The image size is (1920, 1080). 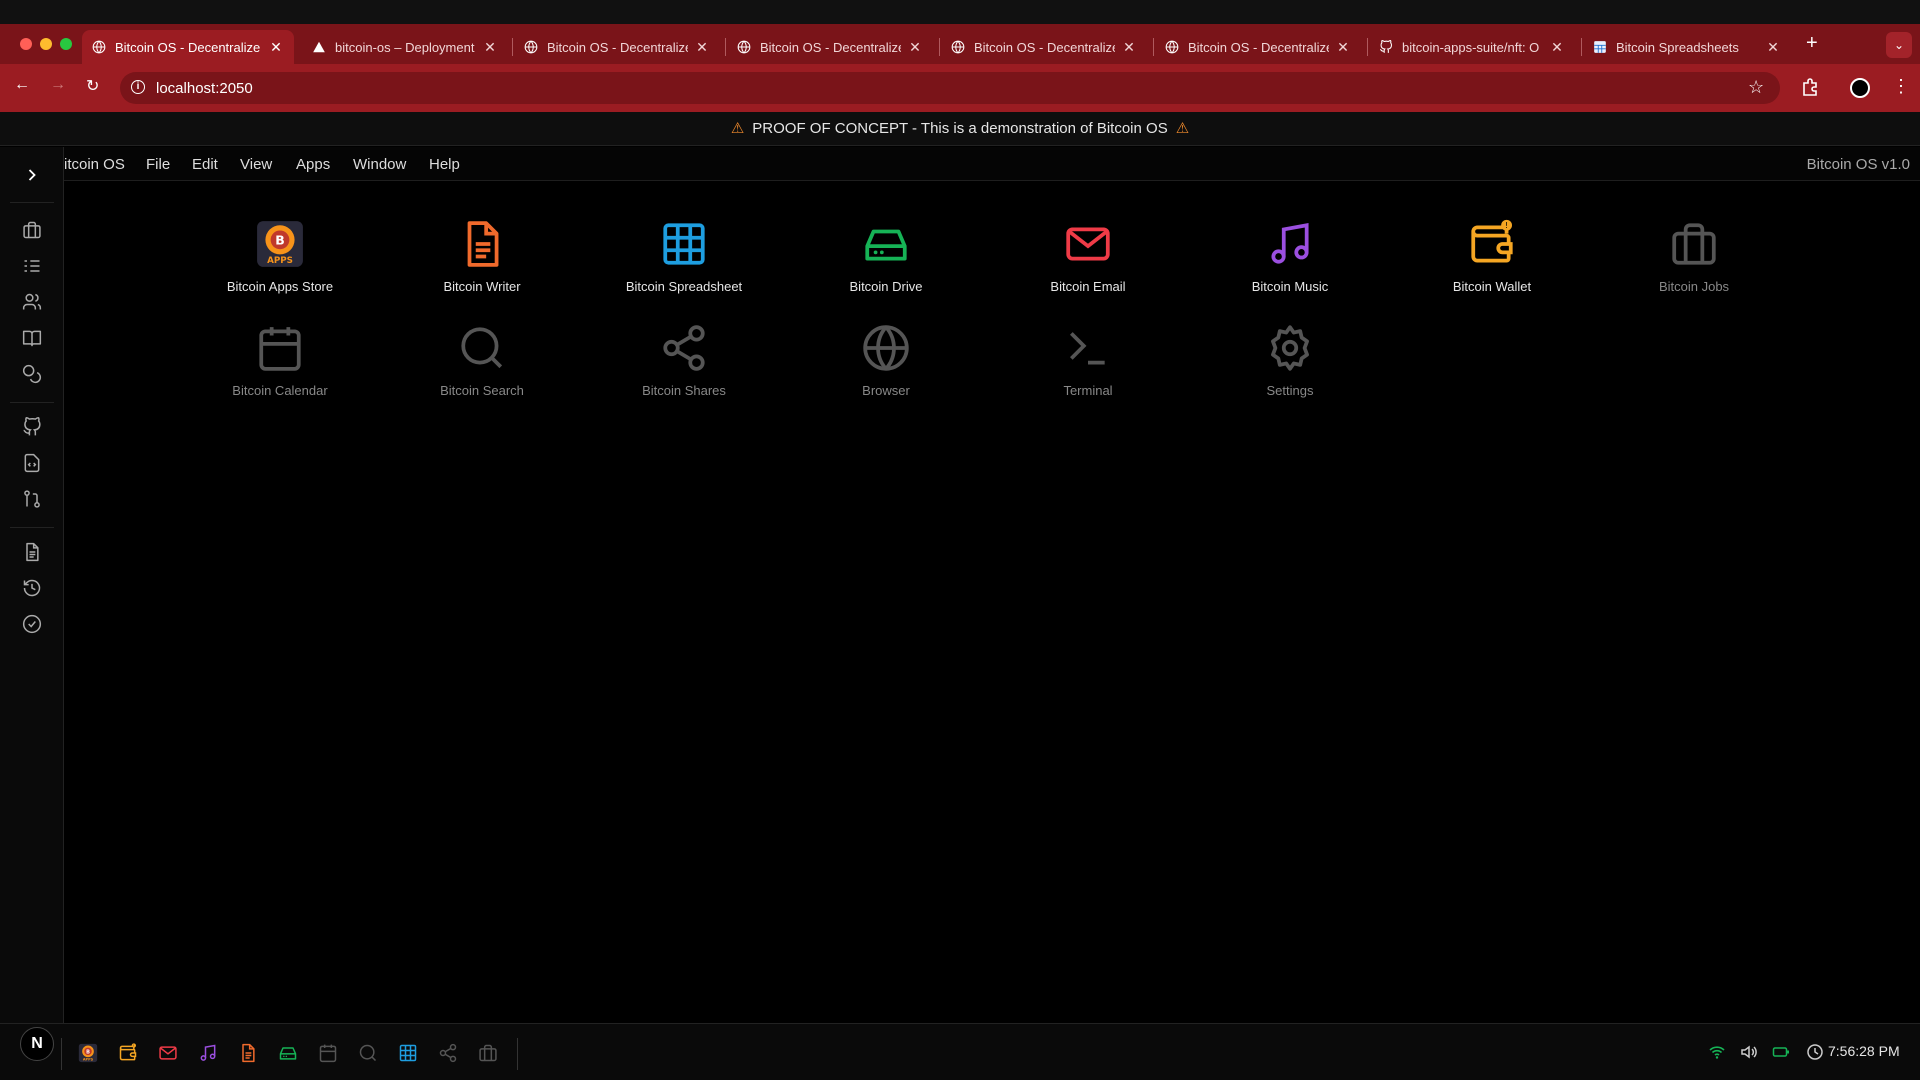 What do you see at coordinates (1472, 47) in the screenshot?
I see `browser-tab: bitcoin-apps-suite/nft: O ✕` at bounding box center [1472, 47].